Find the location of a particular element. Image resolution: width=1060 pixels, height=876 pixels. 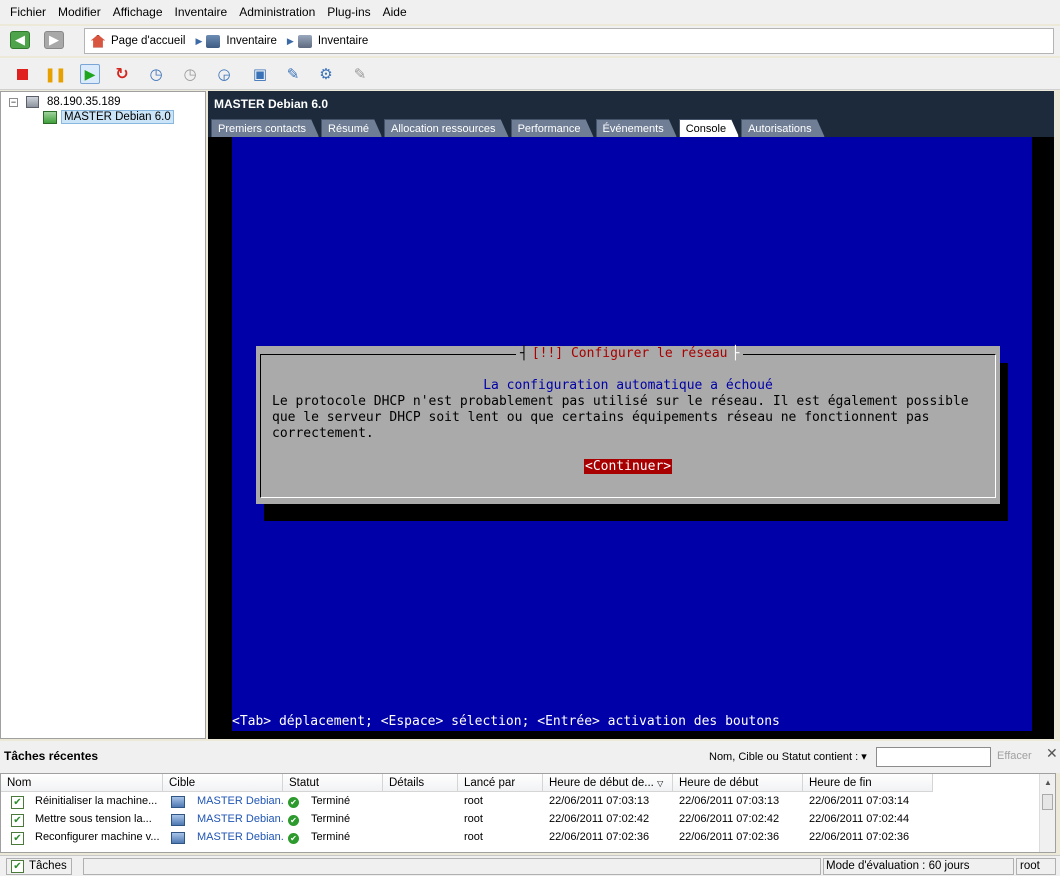

menu-aide: Aide is located at coordinates (395, 12).